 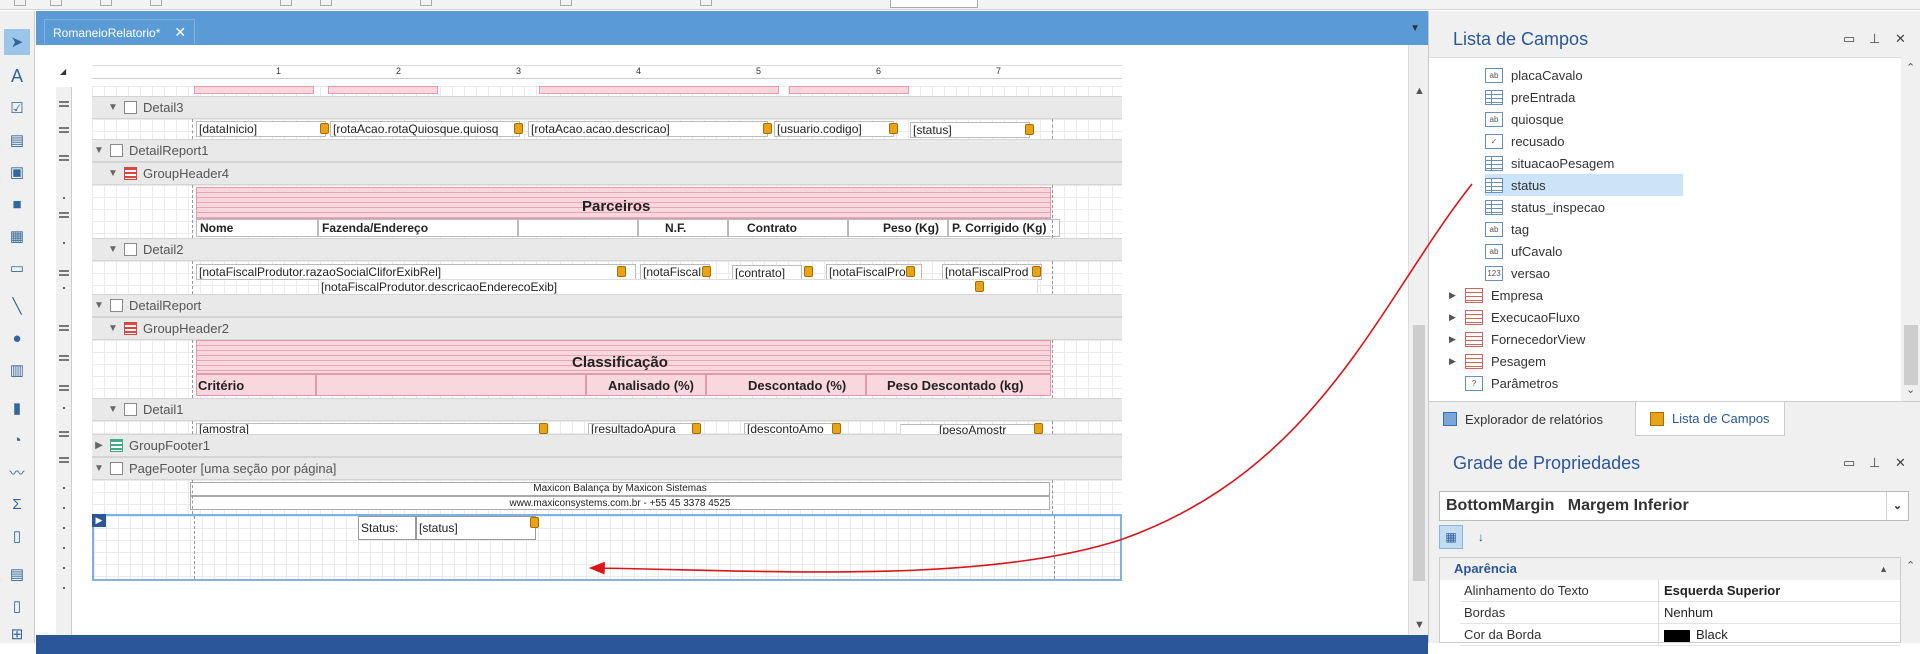 What do you see at coordinates (651, 385) in the screenshot?
I see `header-analisado: Analisado (%)` at bounding box center [651, 385].